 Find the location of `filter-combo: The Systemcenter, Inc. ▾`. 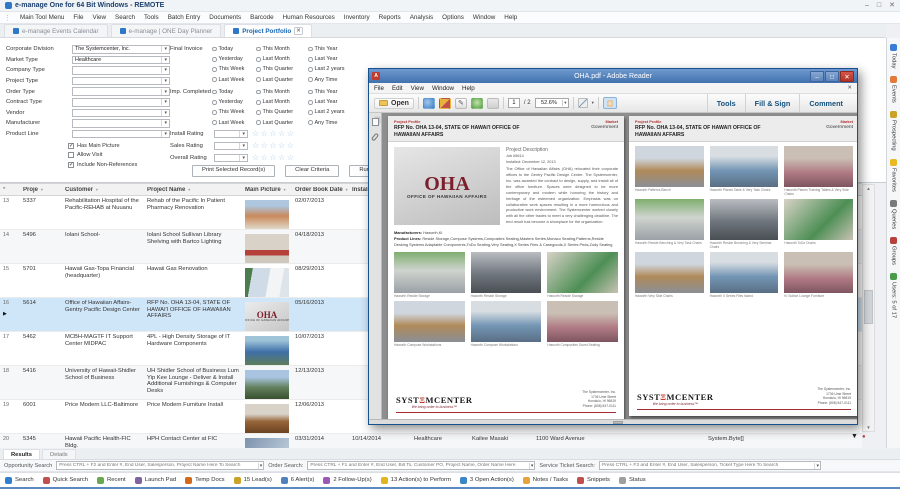

filter-combo: The Systemcenter, Inc. ▾ is located at coordinates (121, 49).